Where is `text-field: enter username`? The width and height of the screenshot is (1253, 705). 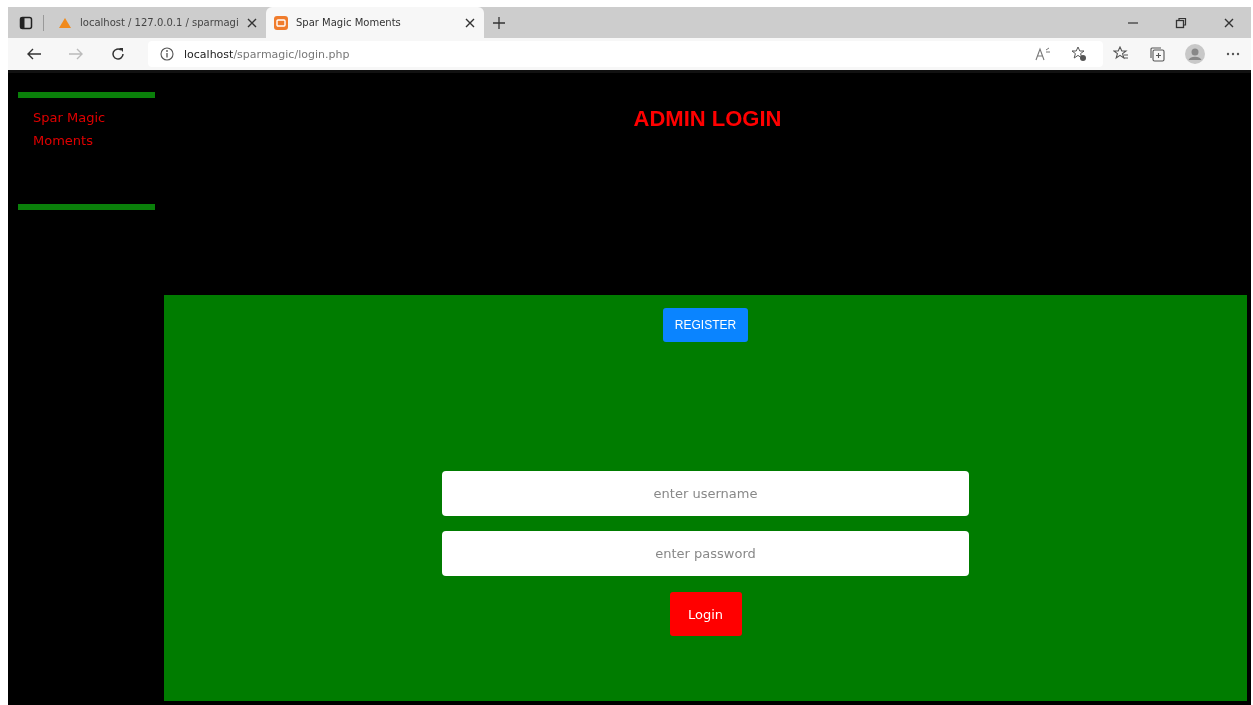 text-field: enter username is located at coordinates (705, 493).